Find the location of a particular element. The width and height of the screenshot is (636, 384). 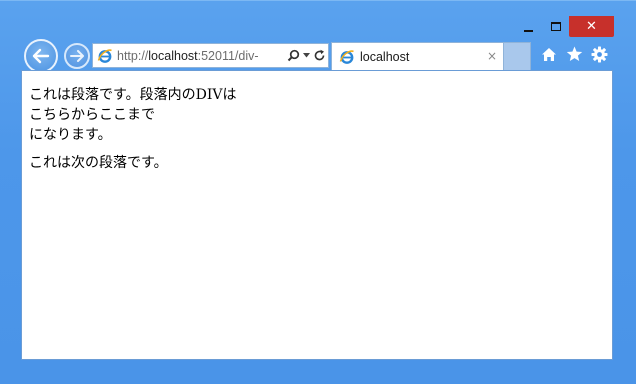

dropdown-icon is located at coordinates (306, 55).